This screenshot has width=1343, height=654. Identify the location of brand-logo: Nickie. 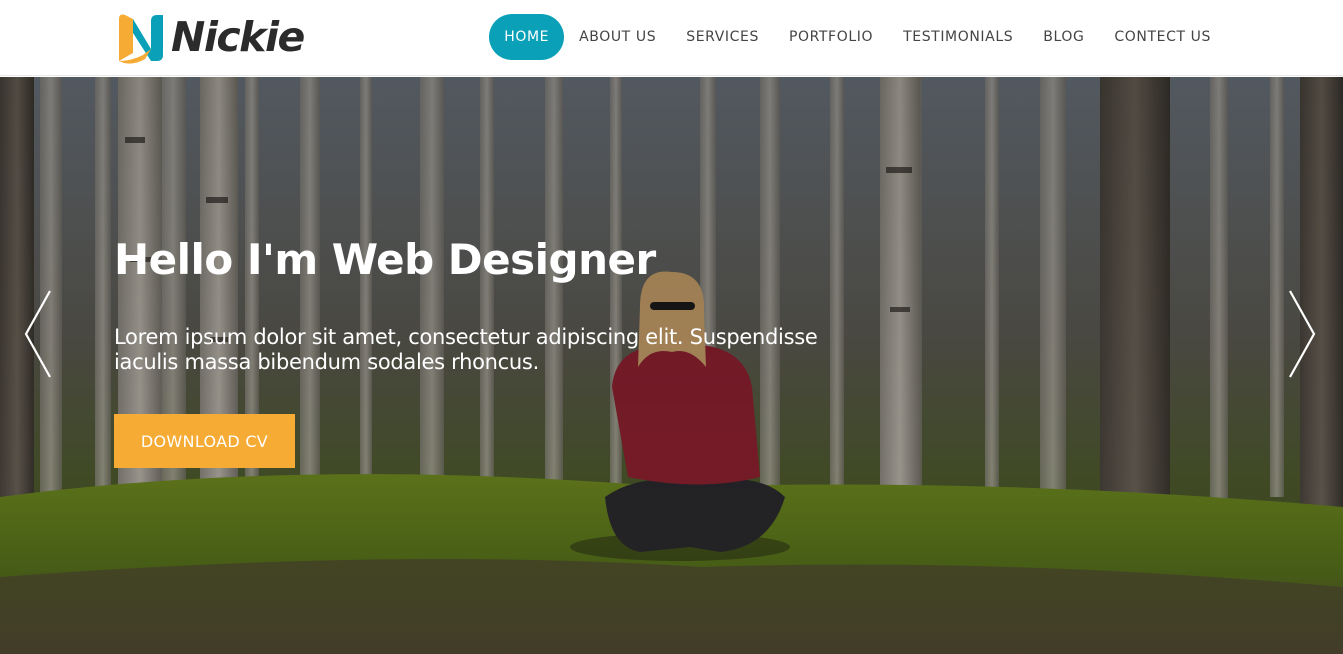
(209, 37).